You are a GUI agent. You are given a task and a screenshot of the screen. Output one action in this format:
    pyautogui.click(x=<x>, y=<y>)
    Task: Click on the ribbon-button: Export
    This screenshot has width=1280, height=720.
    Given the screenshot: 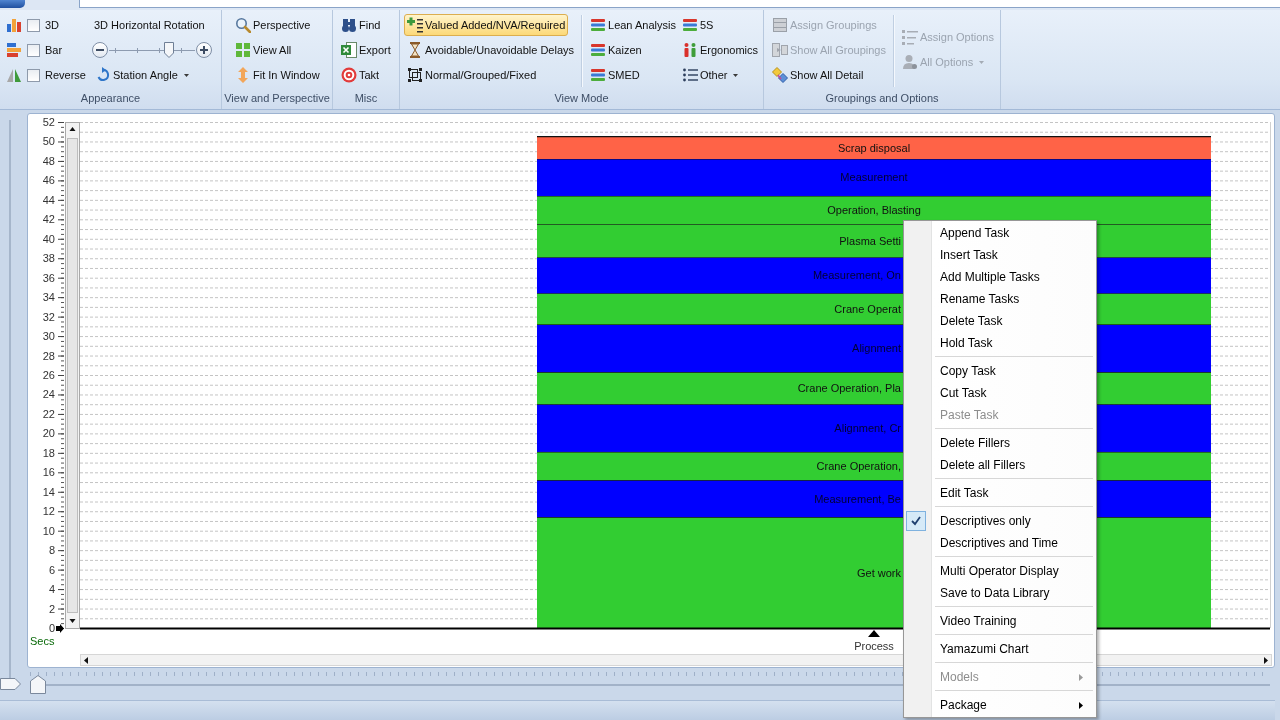 What is the action you would take?
    pyautogui.click(x=366, y=50)
    